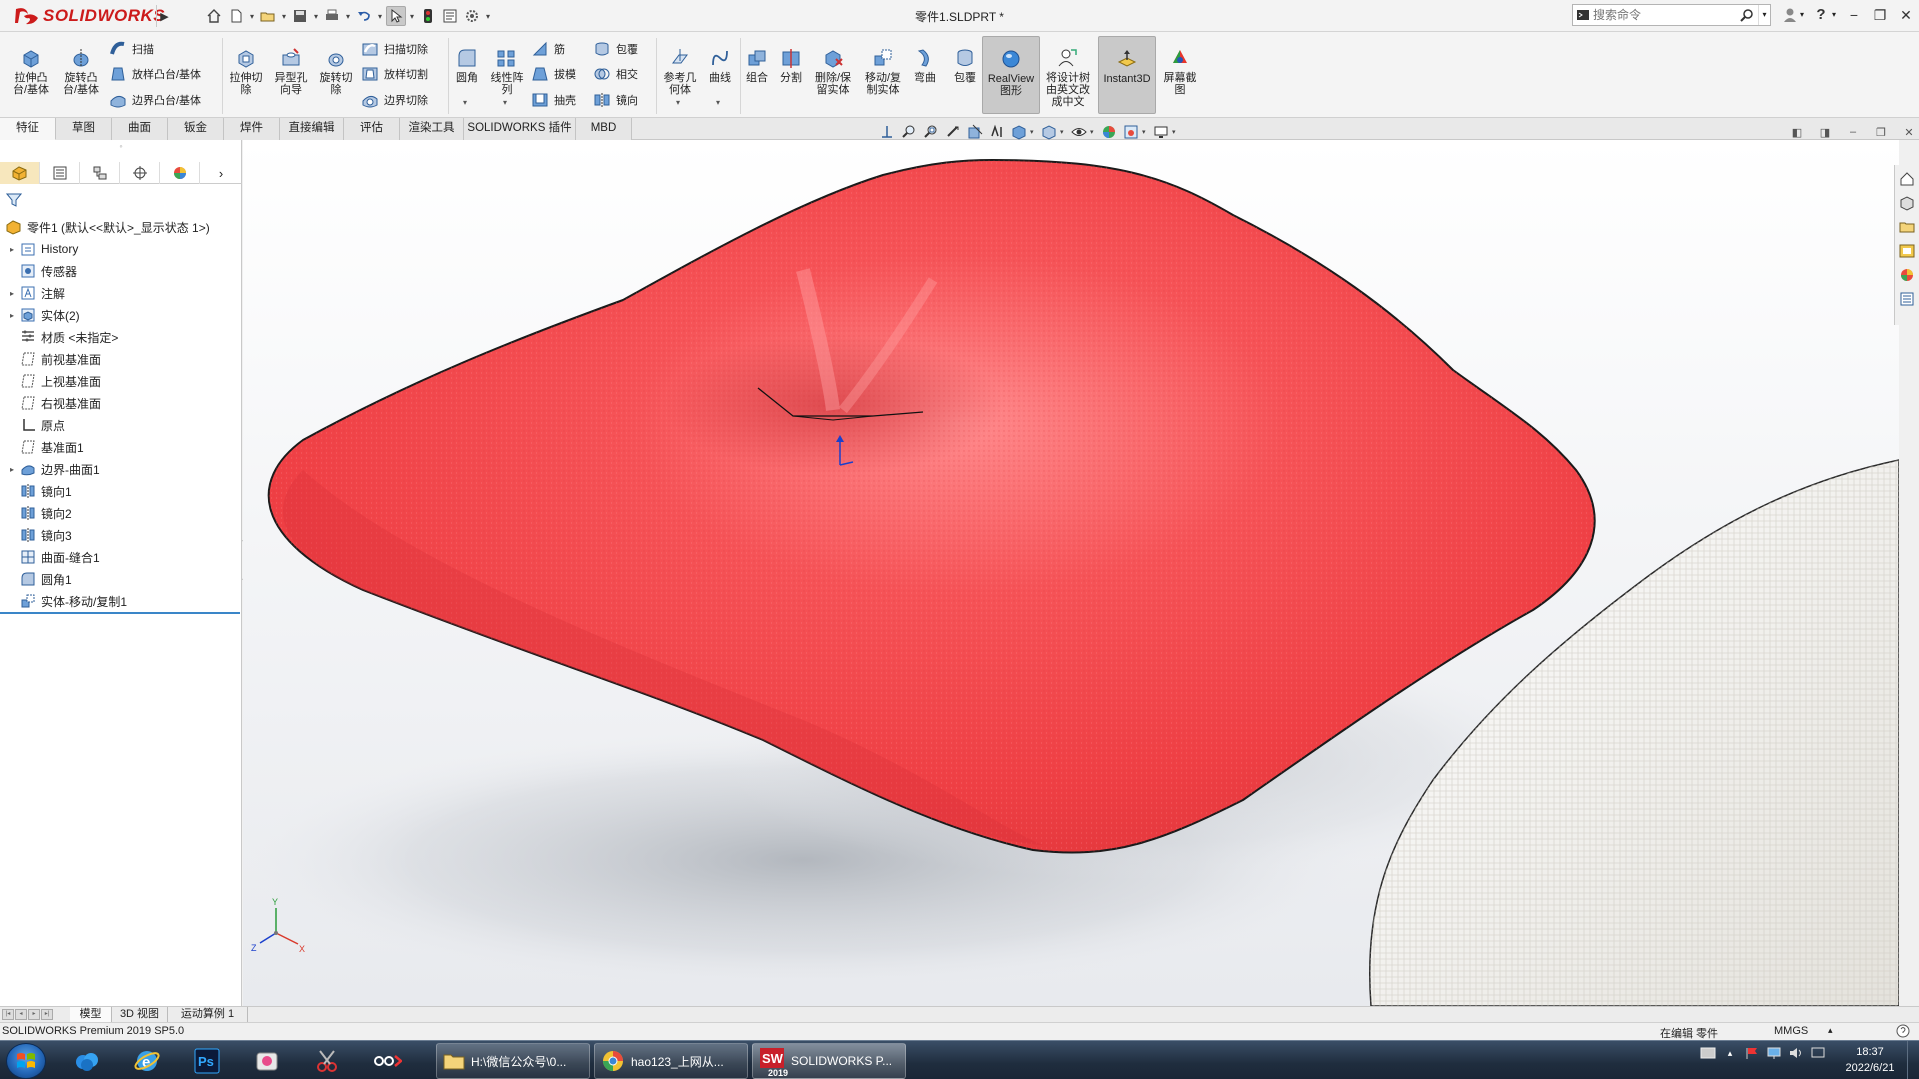 The height and width of the screenshot is (1079, 1919). What do you see at coordinates (428, 16) in the screenshot?
I see `rebuild-traffic-light-icon` at bounding box center [428, 16].